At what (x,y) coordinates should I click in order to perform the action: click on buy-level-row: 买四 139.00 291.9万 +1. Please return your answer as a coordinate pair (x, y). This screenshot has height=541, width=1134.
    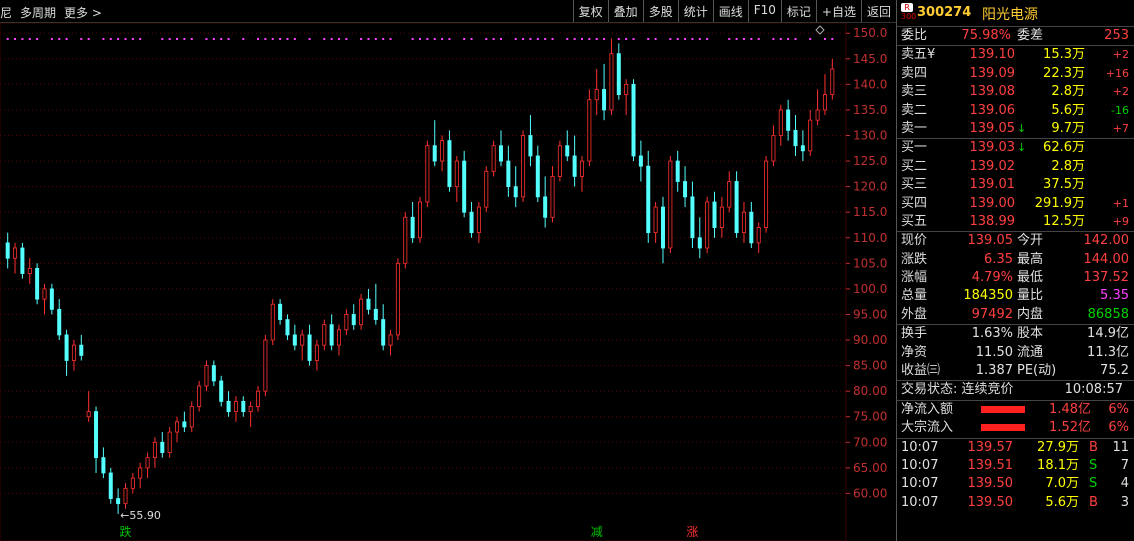
    Looking at the image, I should click on (1015, 204).